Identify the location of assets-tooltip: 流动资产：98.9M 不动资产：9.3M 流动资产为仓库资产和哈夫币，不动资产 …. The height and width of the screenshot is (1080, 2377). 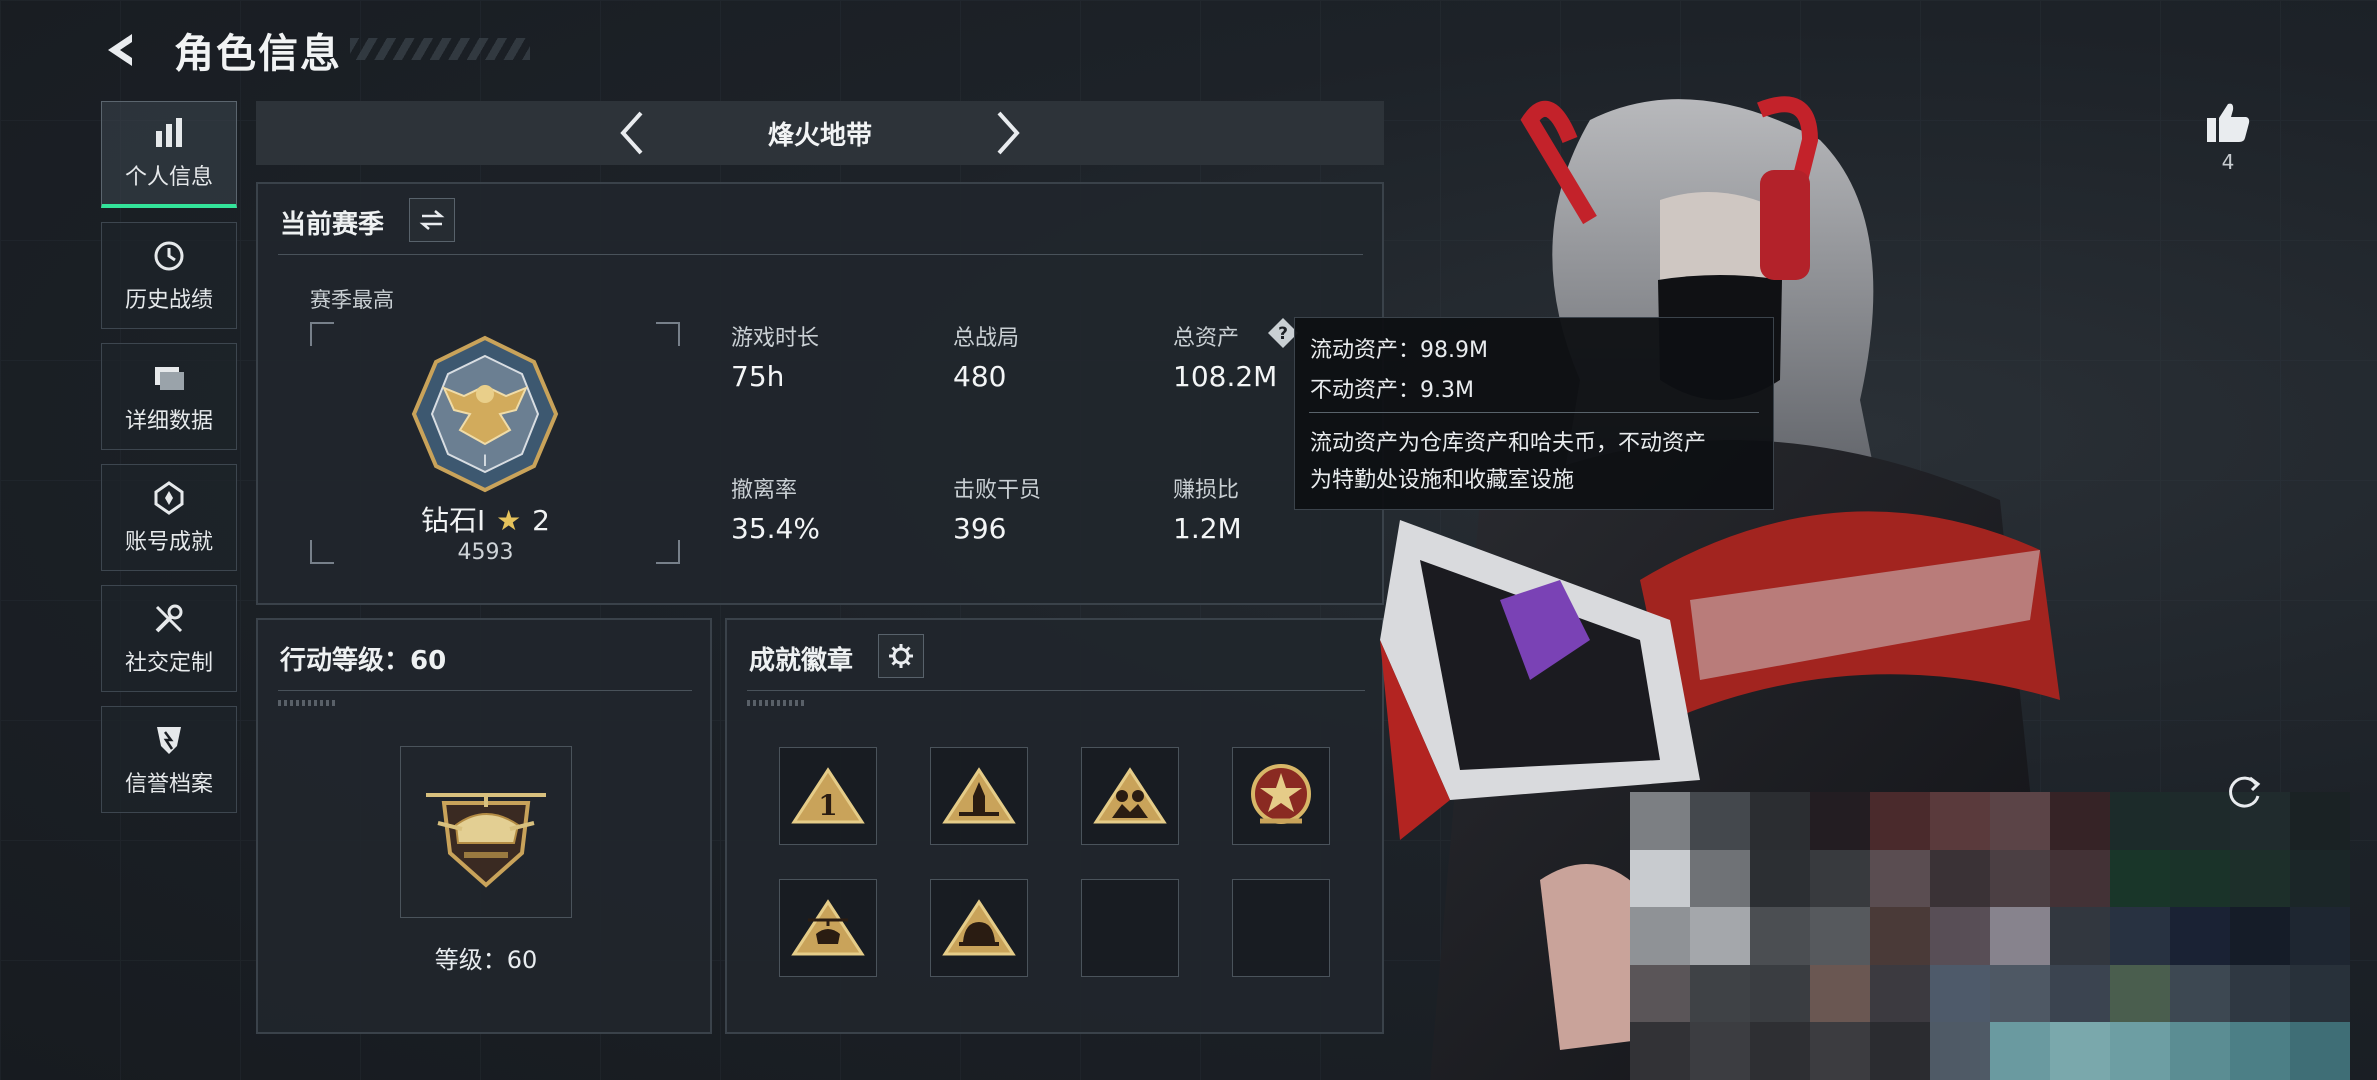
(1534, 413).